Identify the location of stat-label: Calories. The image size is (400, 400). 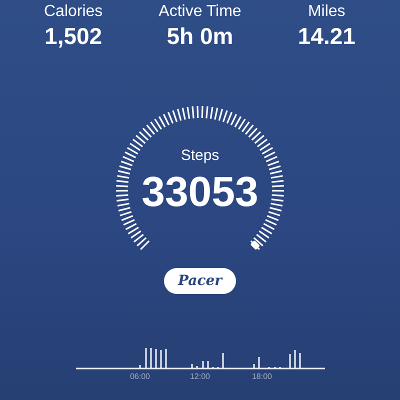
(73, 12).